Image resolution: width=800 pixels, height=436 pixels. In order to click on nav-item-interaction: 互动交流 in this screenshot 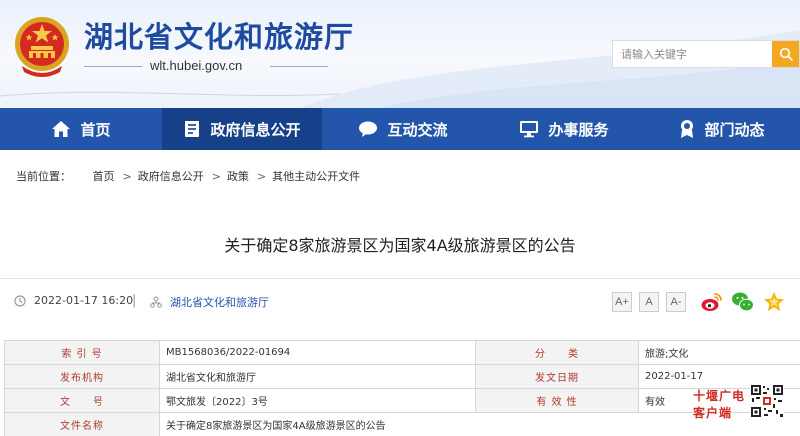, I will do `click(403, 129)`.